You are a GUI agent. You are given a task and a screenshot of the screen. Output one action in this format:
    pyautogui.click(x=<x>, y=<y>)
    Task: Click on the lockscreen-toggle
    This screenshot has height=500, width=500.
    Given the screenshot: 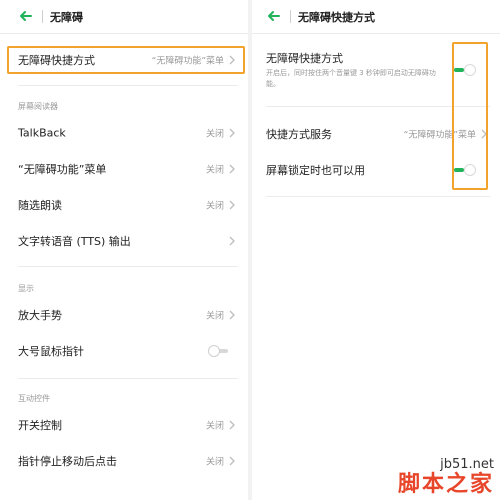 What is the action you would take?
    pyautogui.click(x=465, y=170)
    